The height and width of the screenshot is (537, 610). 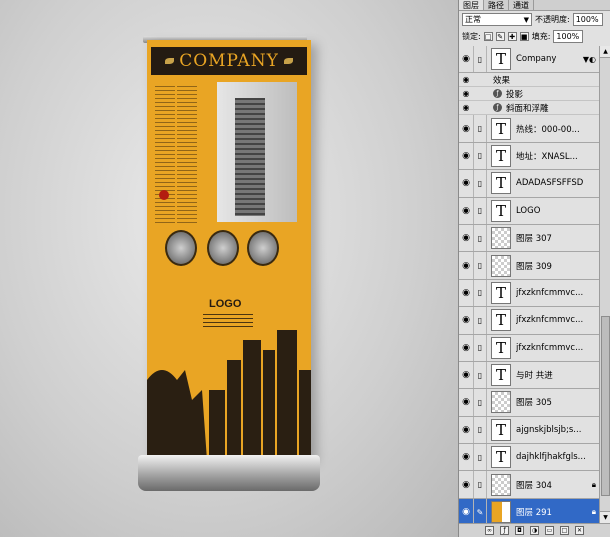 I want to click on lock-label: 锁定:, so click(x=471, y=36).